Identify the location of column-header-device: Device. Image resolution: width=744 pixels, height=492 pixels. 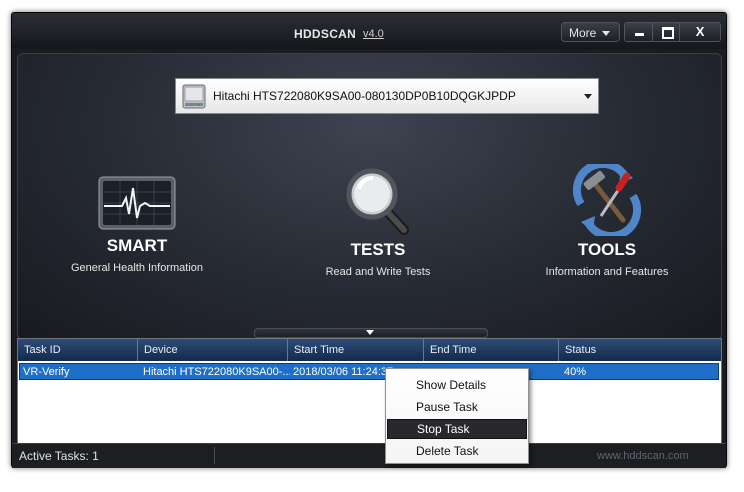
(213, 350).